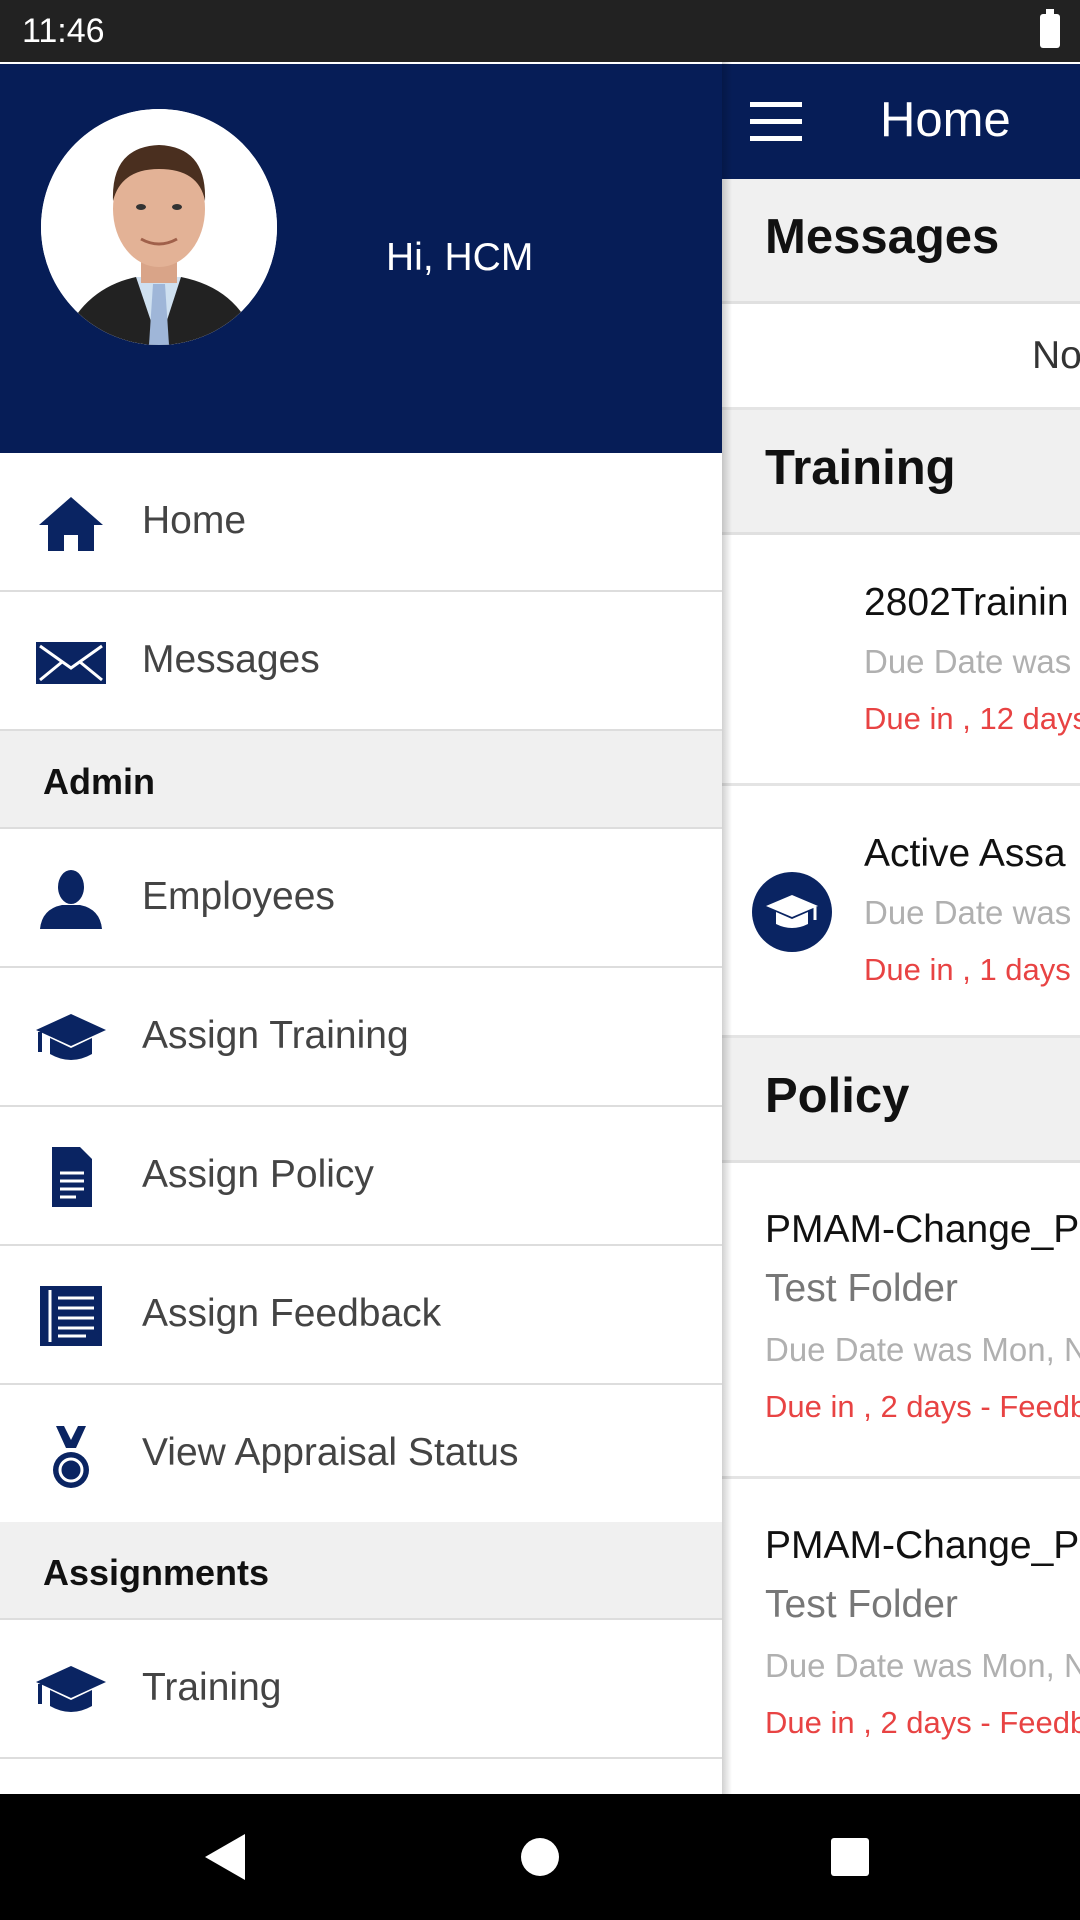 The height and width of the screenshot is (1920, 1080). I want to click on menu-item-assign-feedback: Assign Feedback, so click(361, 1315).